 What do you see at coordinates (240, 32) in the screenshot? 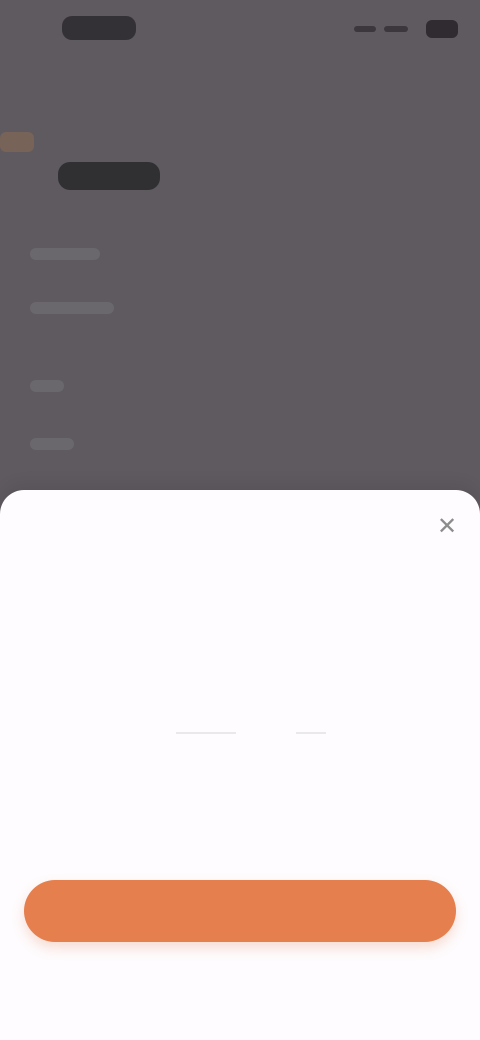
I see `status-bar` at bounding box center [240, 32].